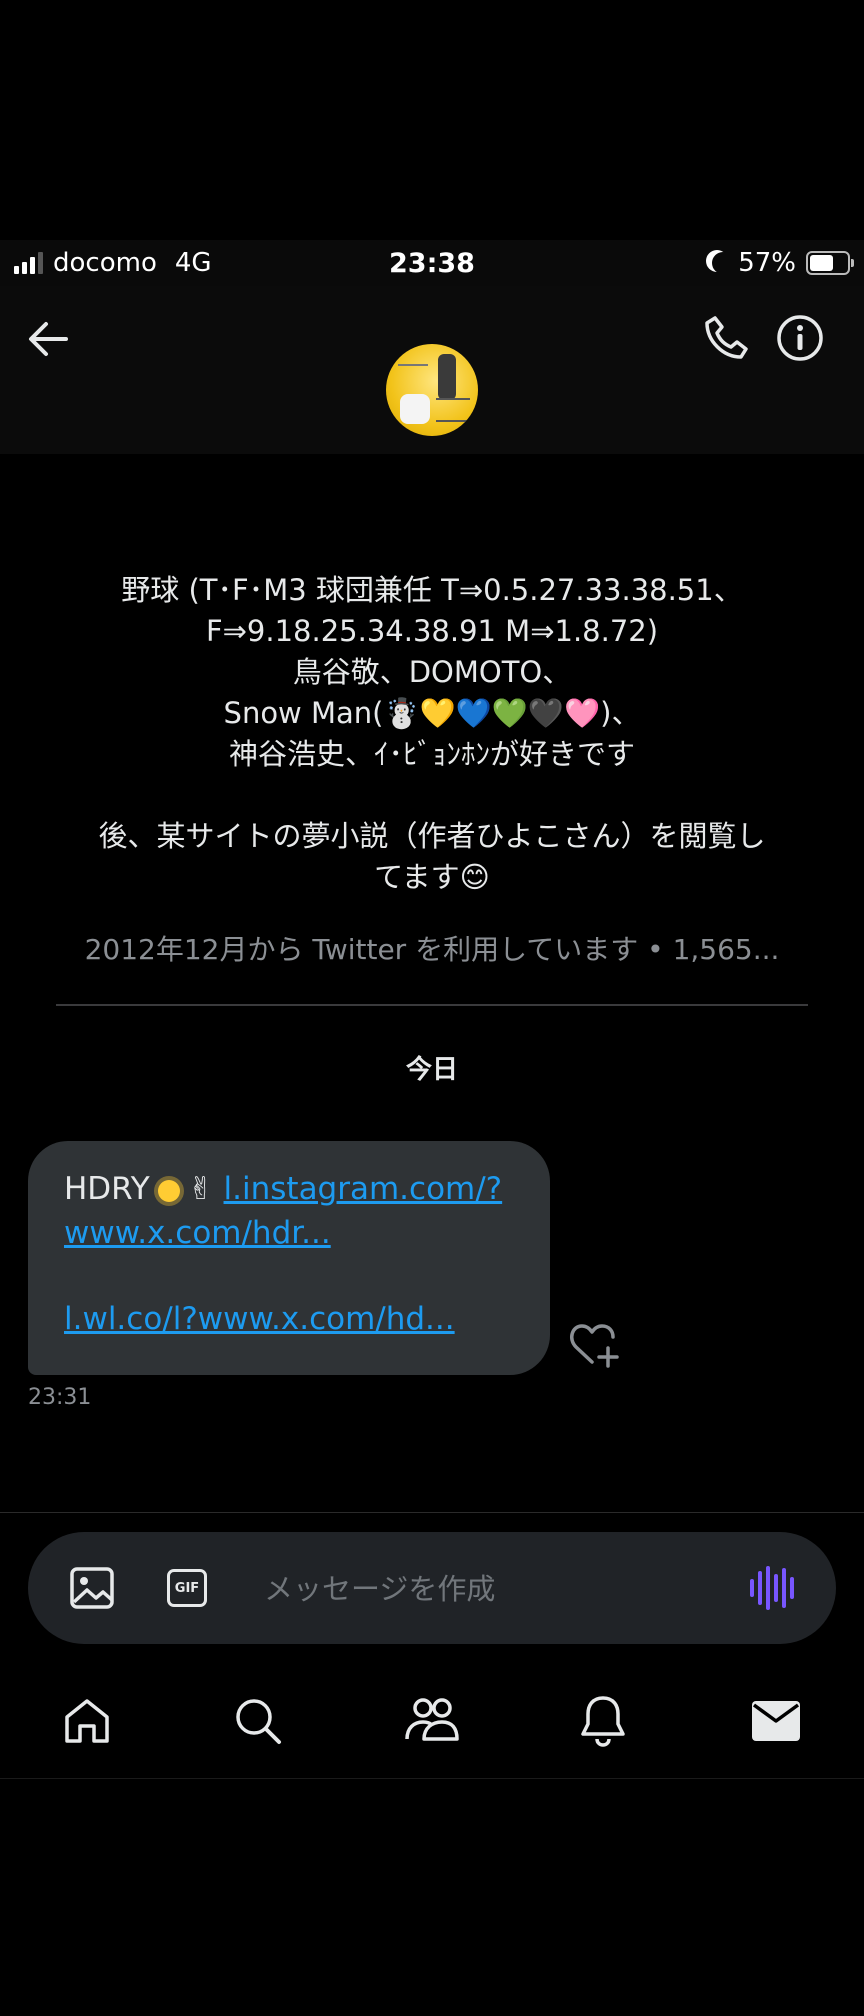  I want to click on arrow-left-icon, so click(48, 339).